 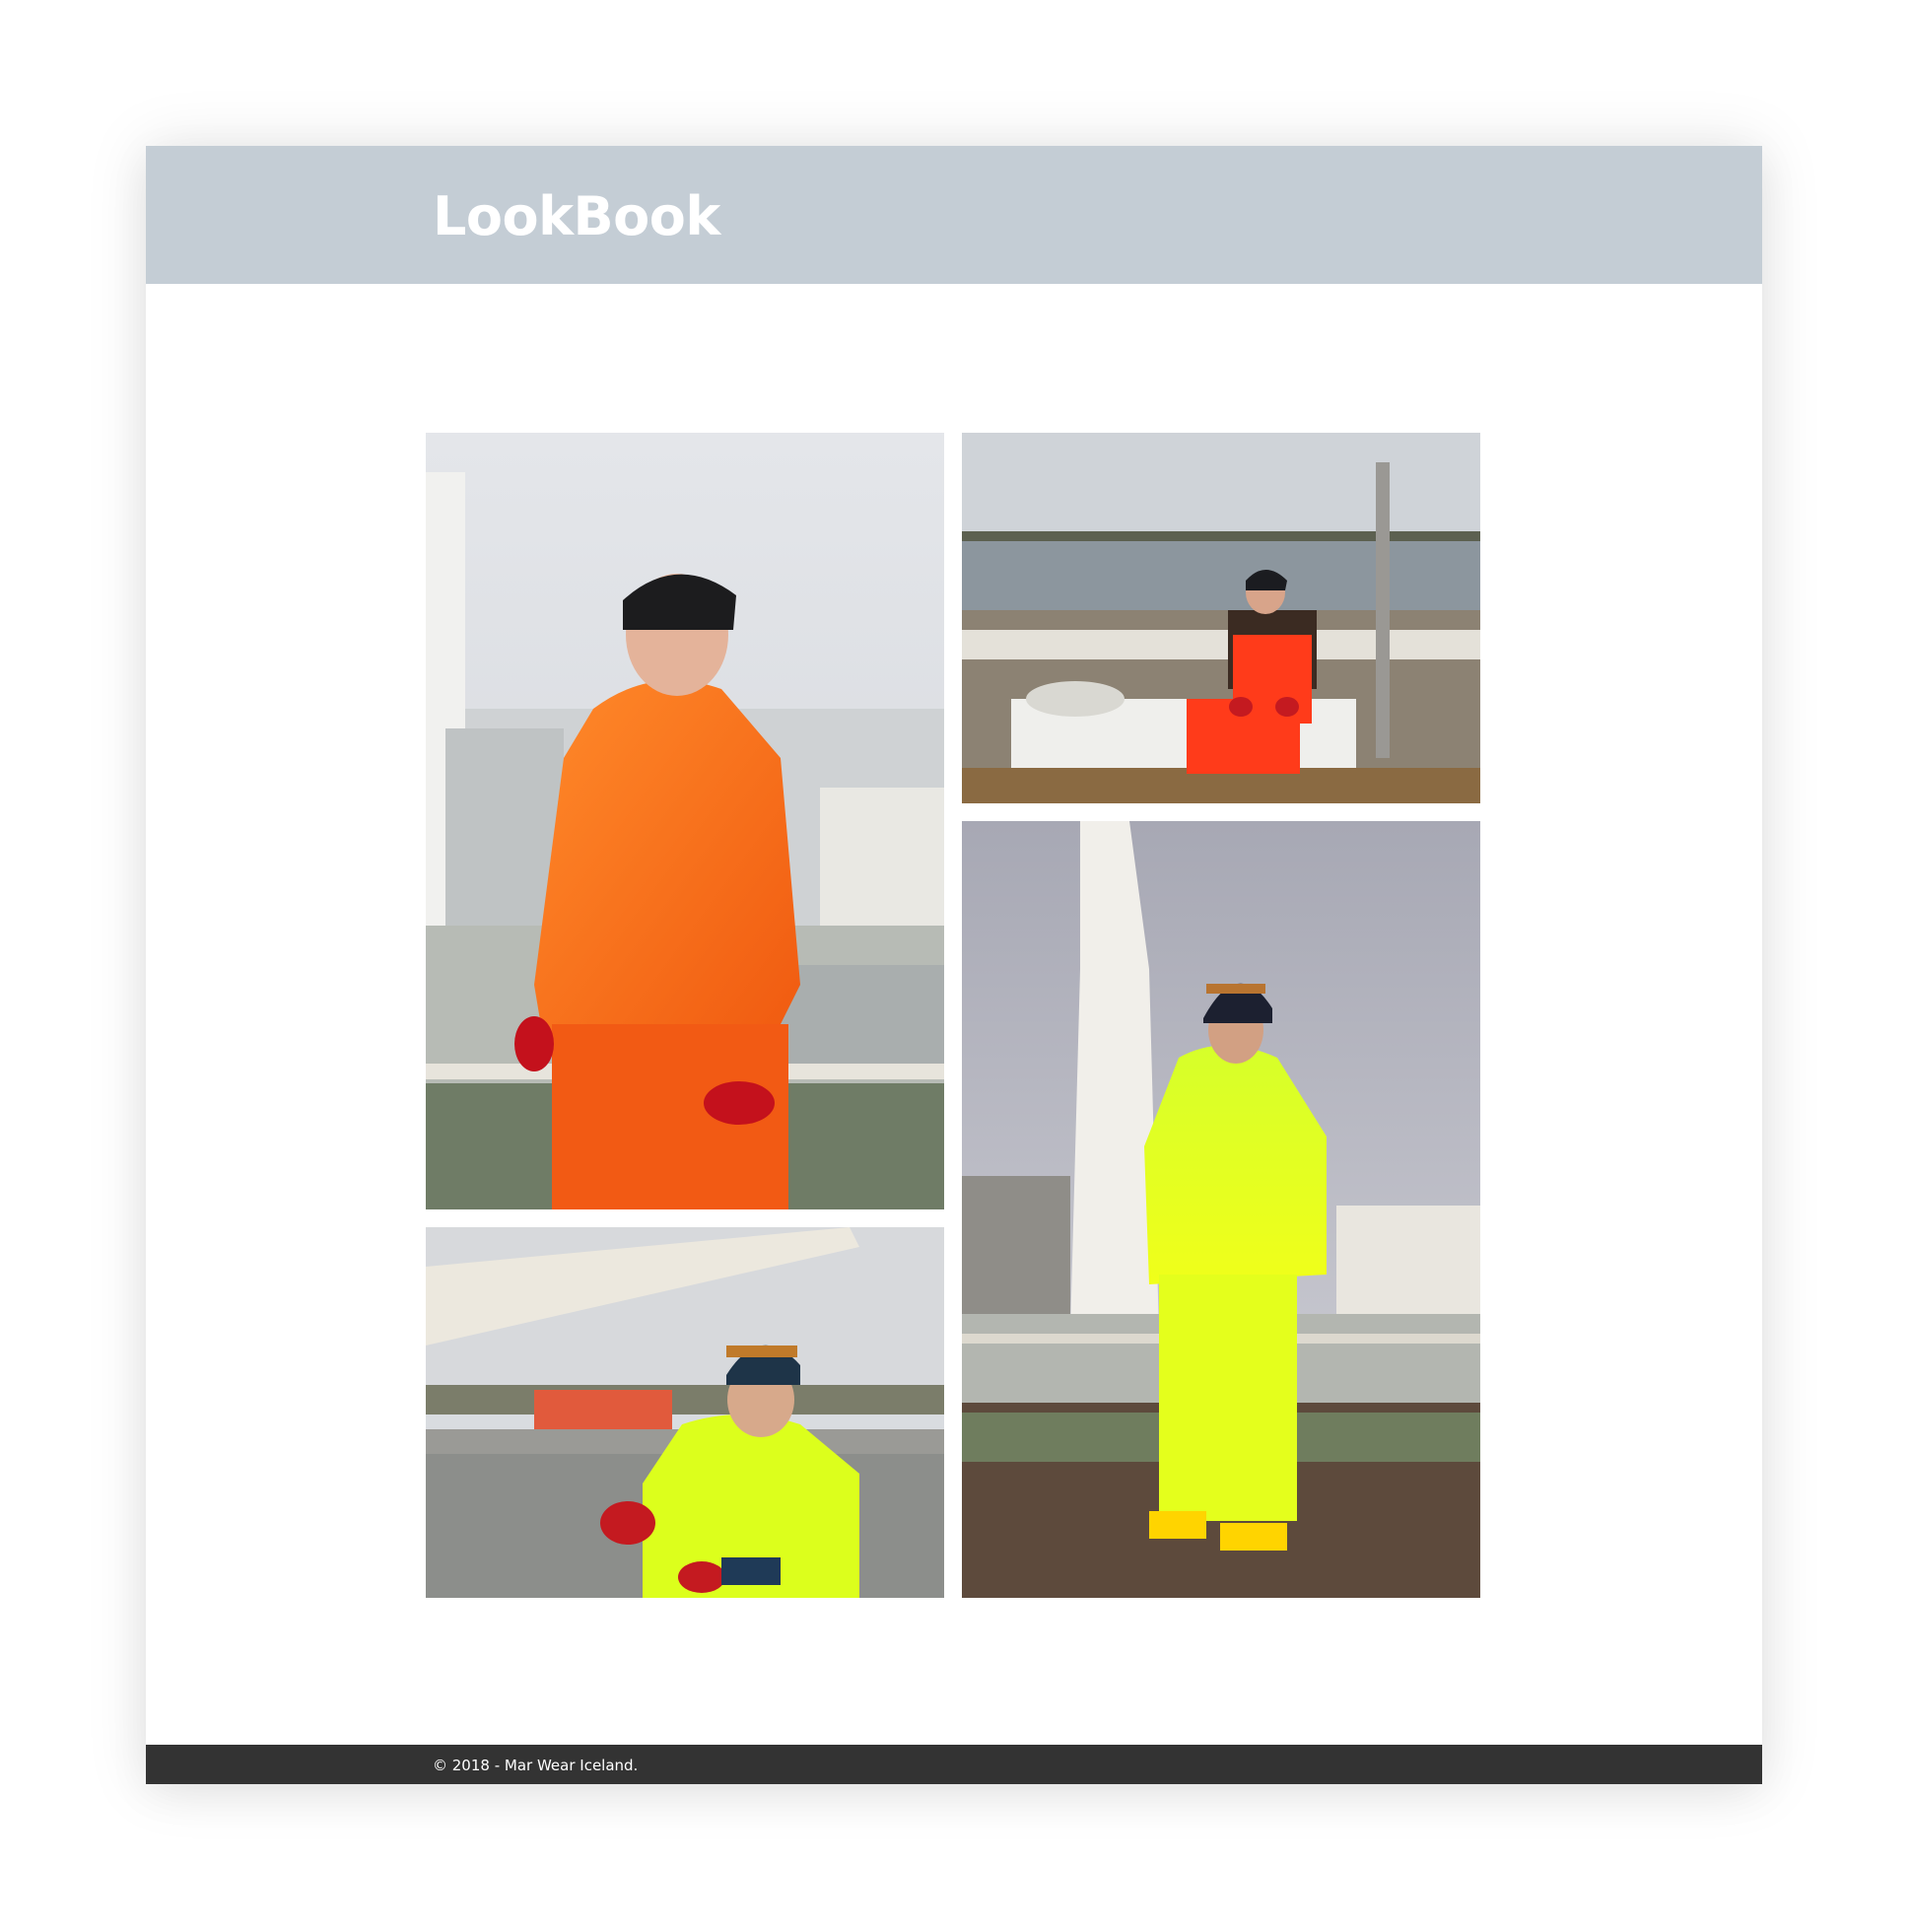 I want to click on lookbook-photo-orange-jacket, so click(x=685, y=821).